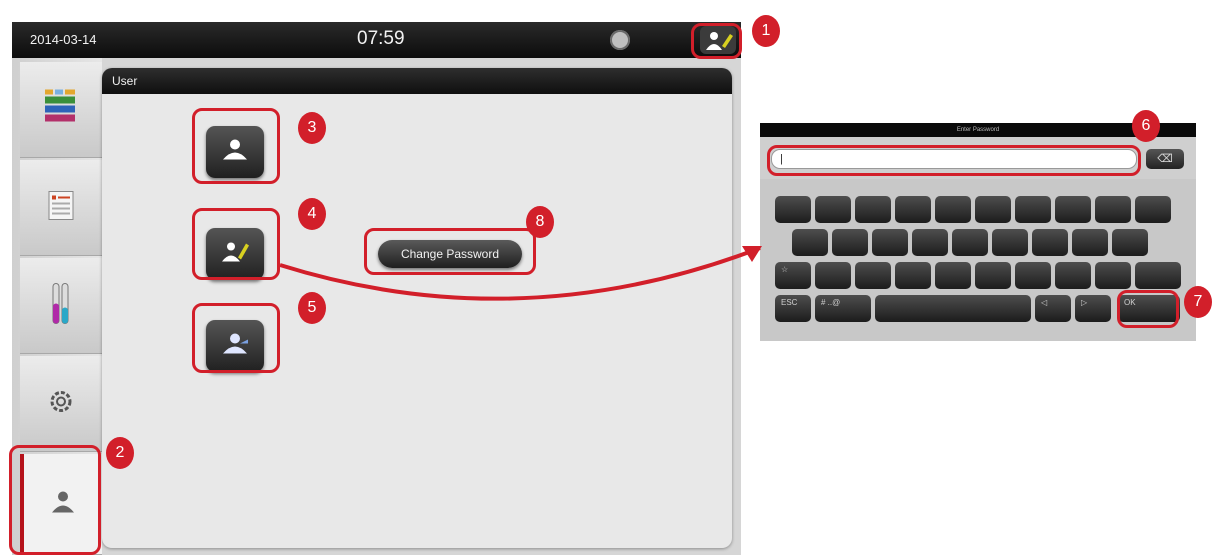 The height and width of the screenshot is (555, 1212). Describe the element at coordinates (312, 308) in the screenshot. I see `callout-5: 5` at that location.